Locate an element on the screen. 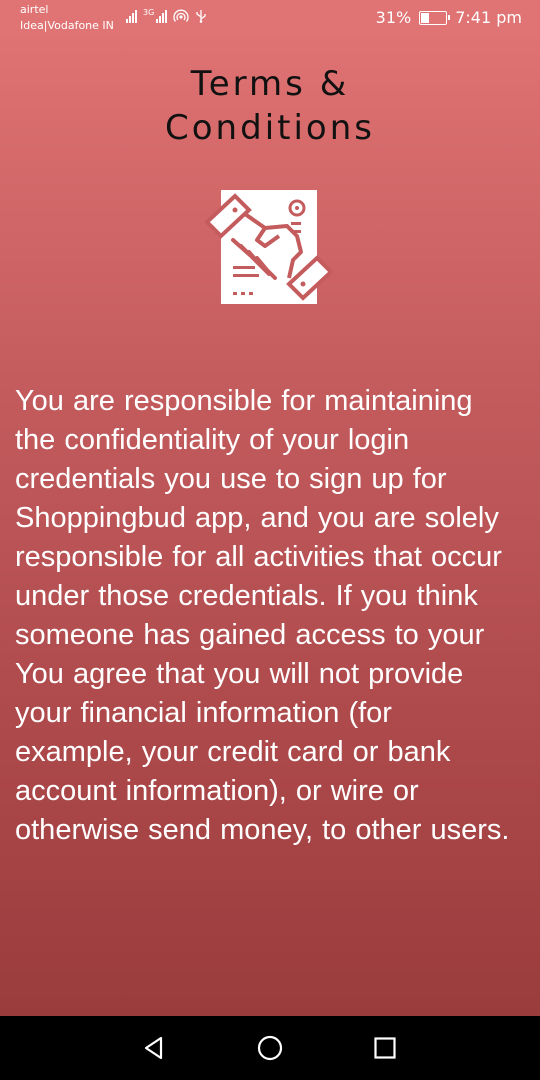 The height and width of the screenshot is (1080, 540). clock-time: 7:41 pm is located at coordinates (488, 17).